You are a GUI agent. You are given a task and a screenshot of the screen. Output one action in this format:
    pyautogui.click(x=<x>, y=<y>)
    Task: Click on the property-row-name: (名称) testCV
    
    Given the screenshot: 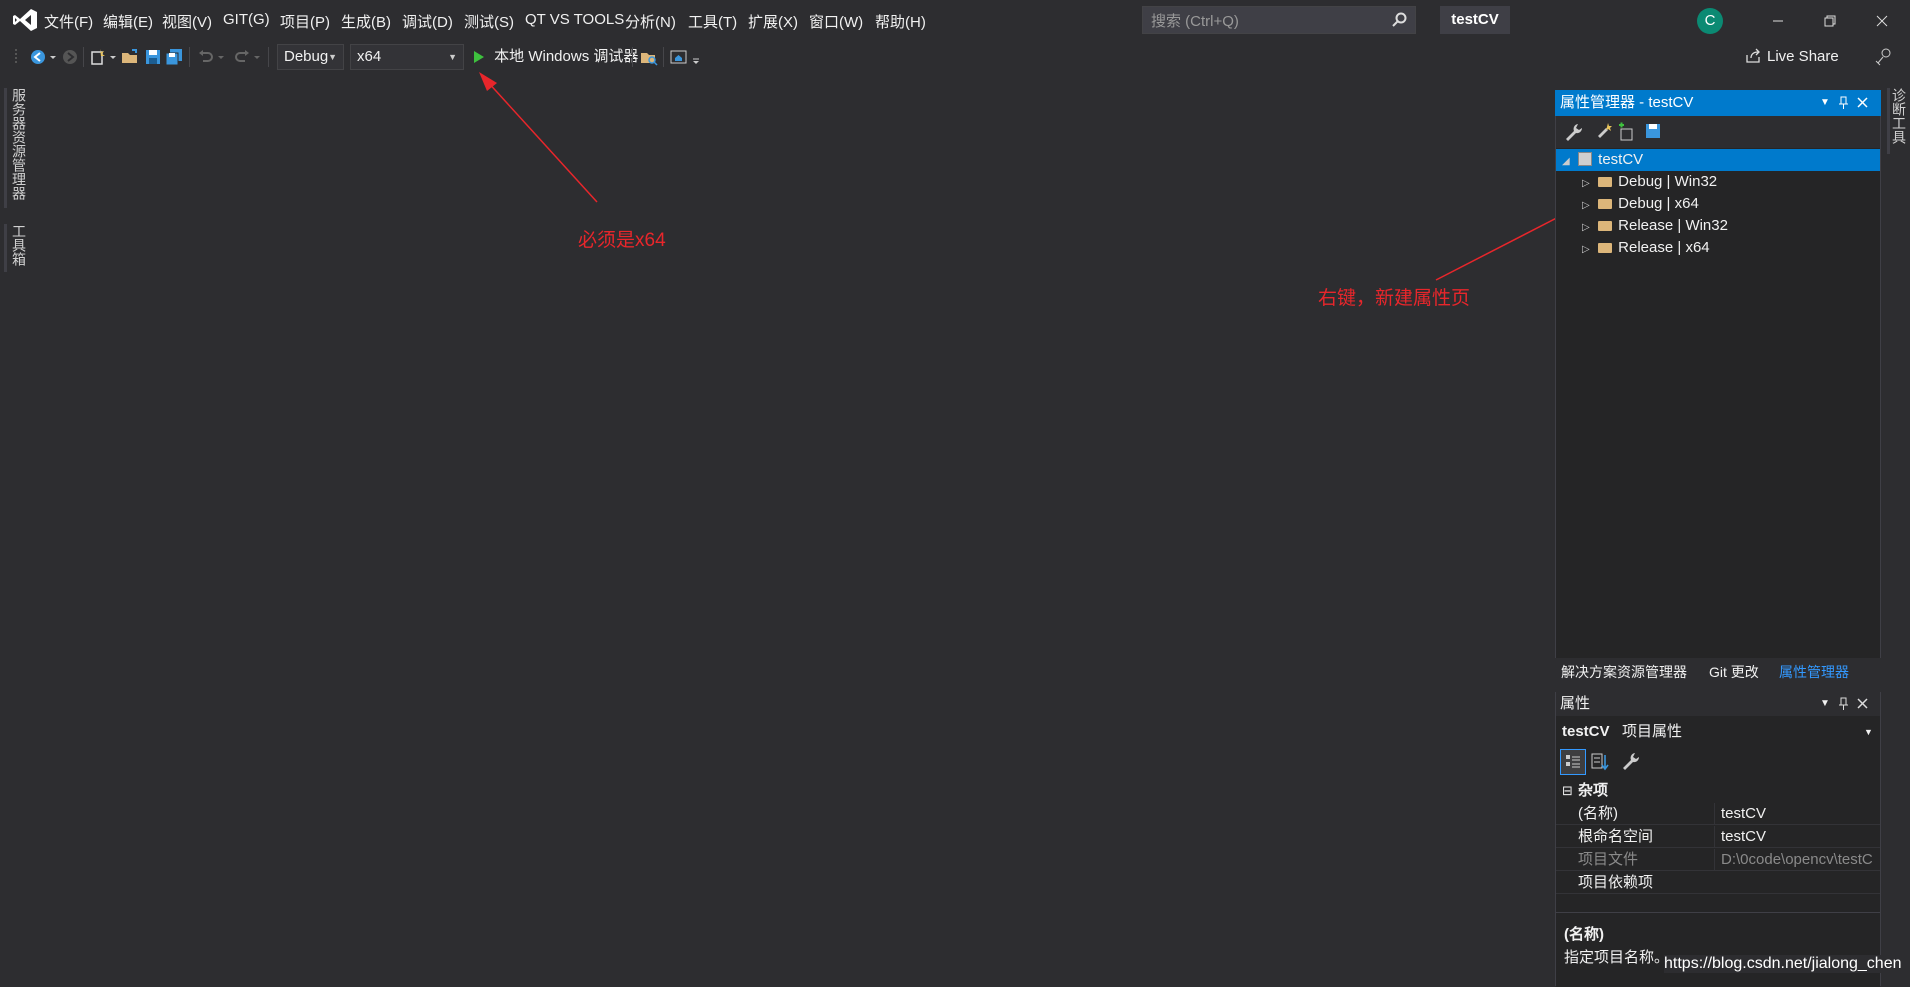 What is the action you would take?
    pyautogui.click(x=1718, y=814)
    